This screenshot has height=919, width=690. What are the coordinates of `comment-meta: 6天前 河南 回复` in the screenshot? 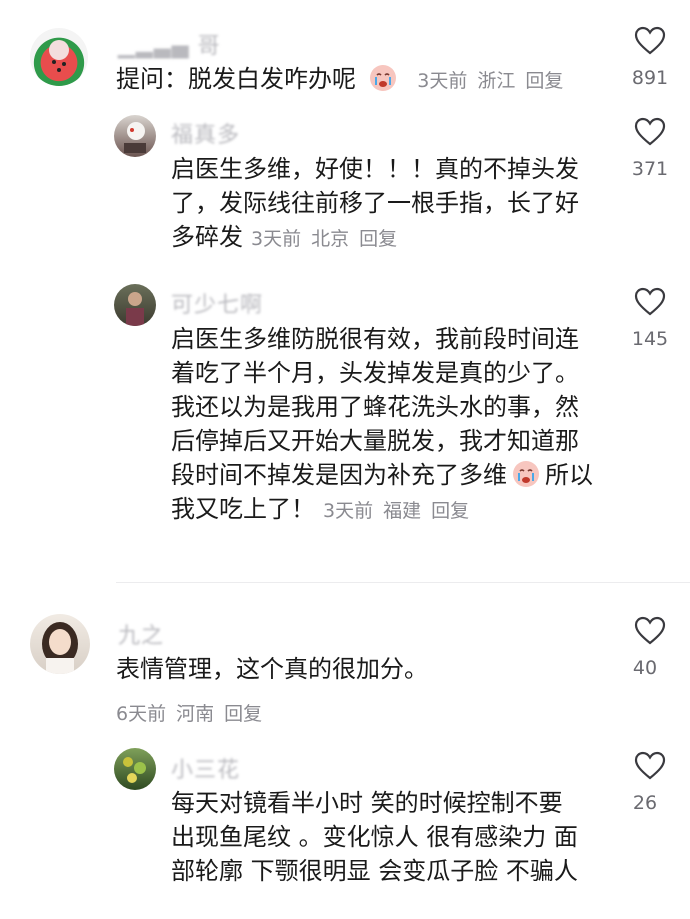 It's located at (194, 712).